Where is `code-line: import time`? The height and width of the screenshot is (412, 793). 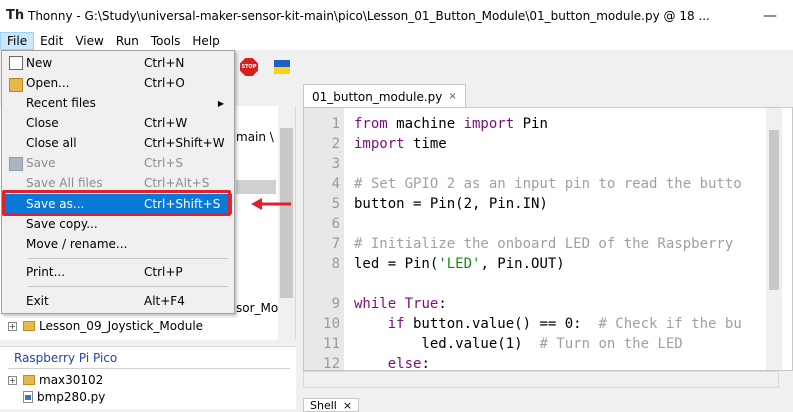
code-line: import time is located at coordinates (400, 144).